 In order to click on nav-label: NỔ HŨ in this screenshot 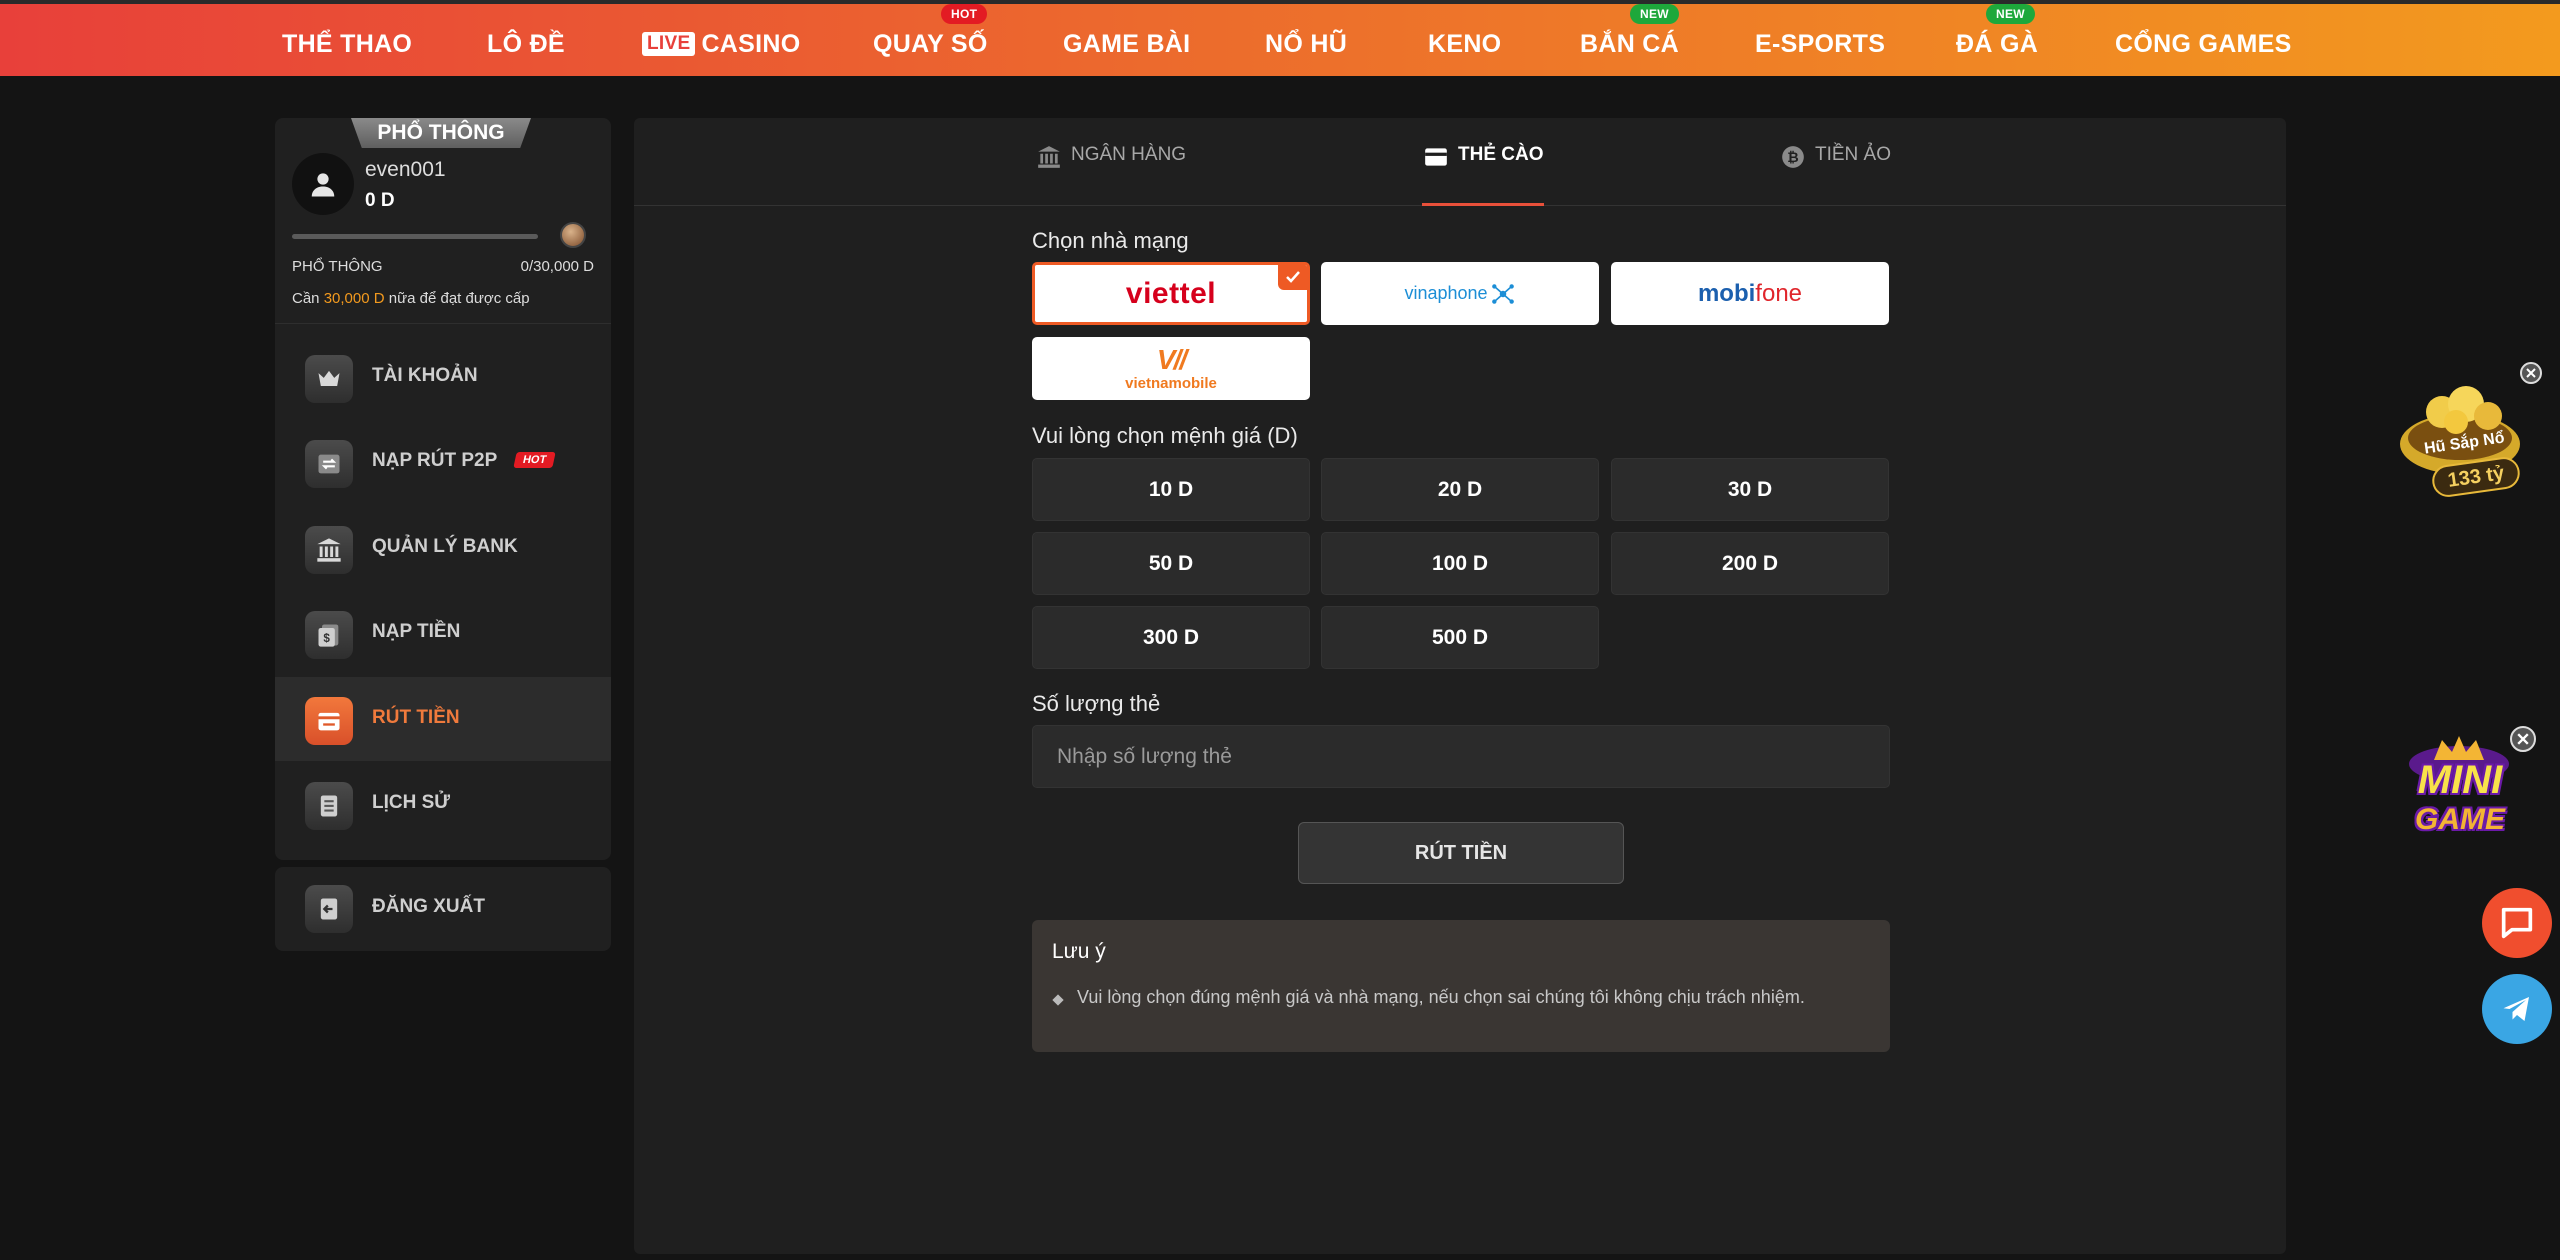, I will do `click(1306, 44)`.